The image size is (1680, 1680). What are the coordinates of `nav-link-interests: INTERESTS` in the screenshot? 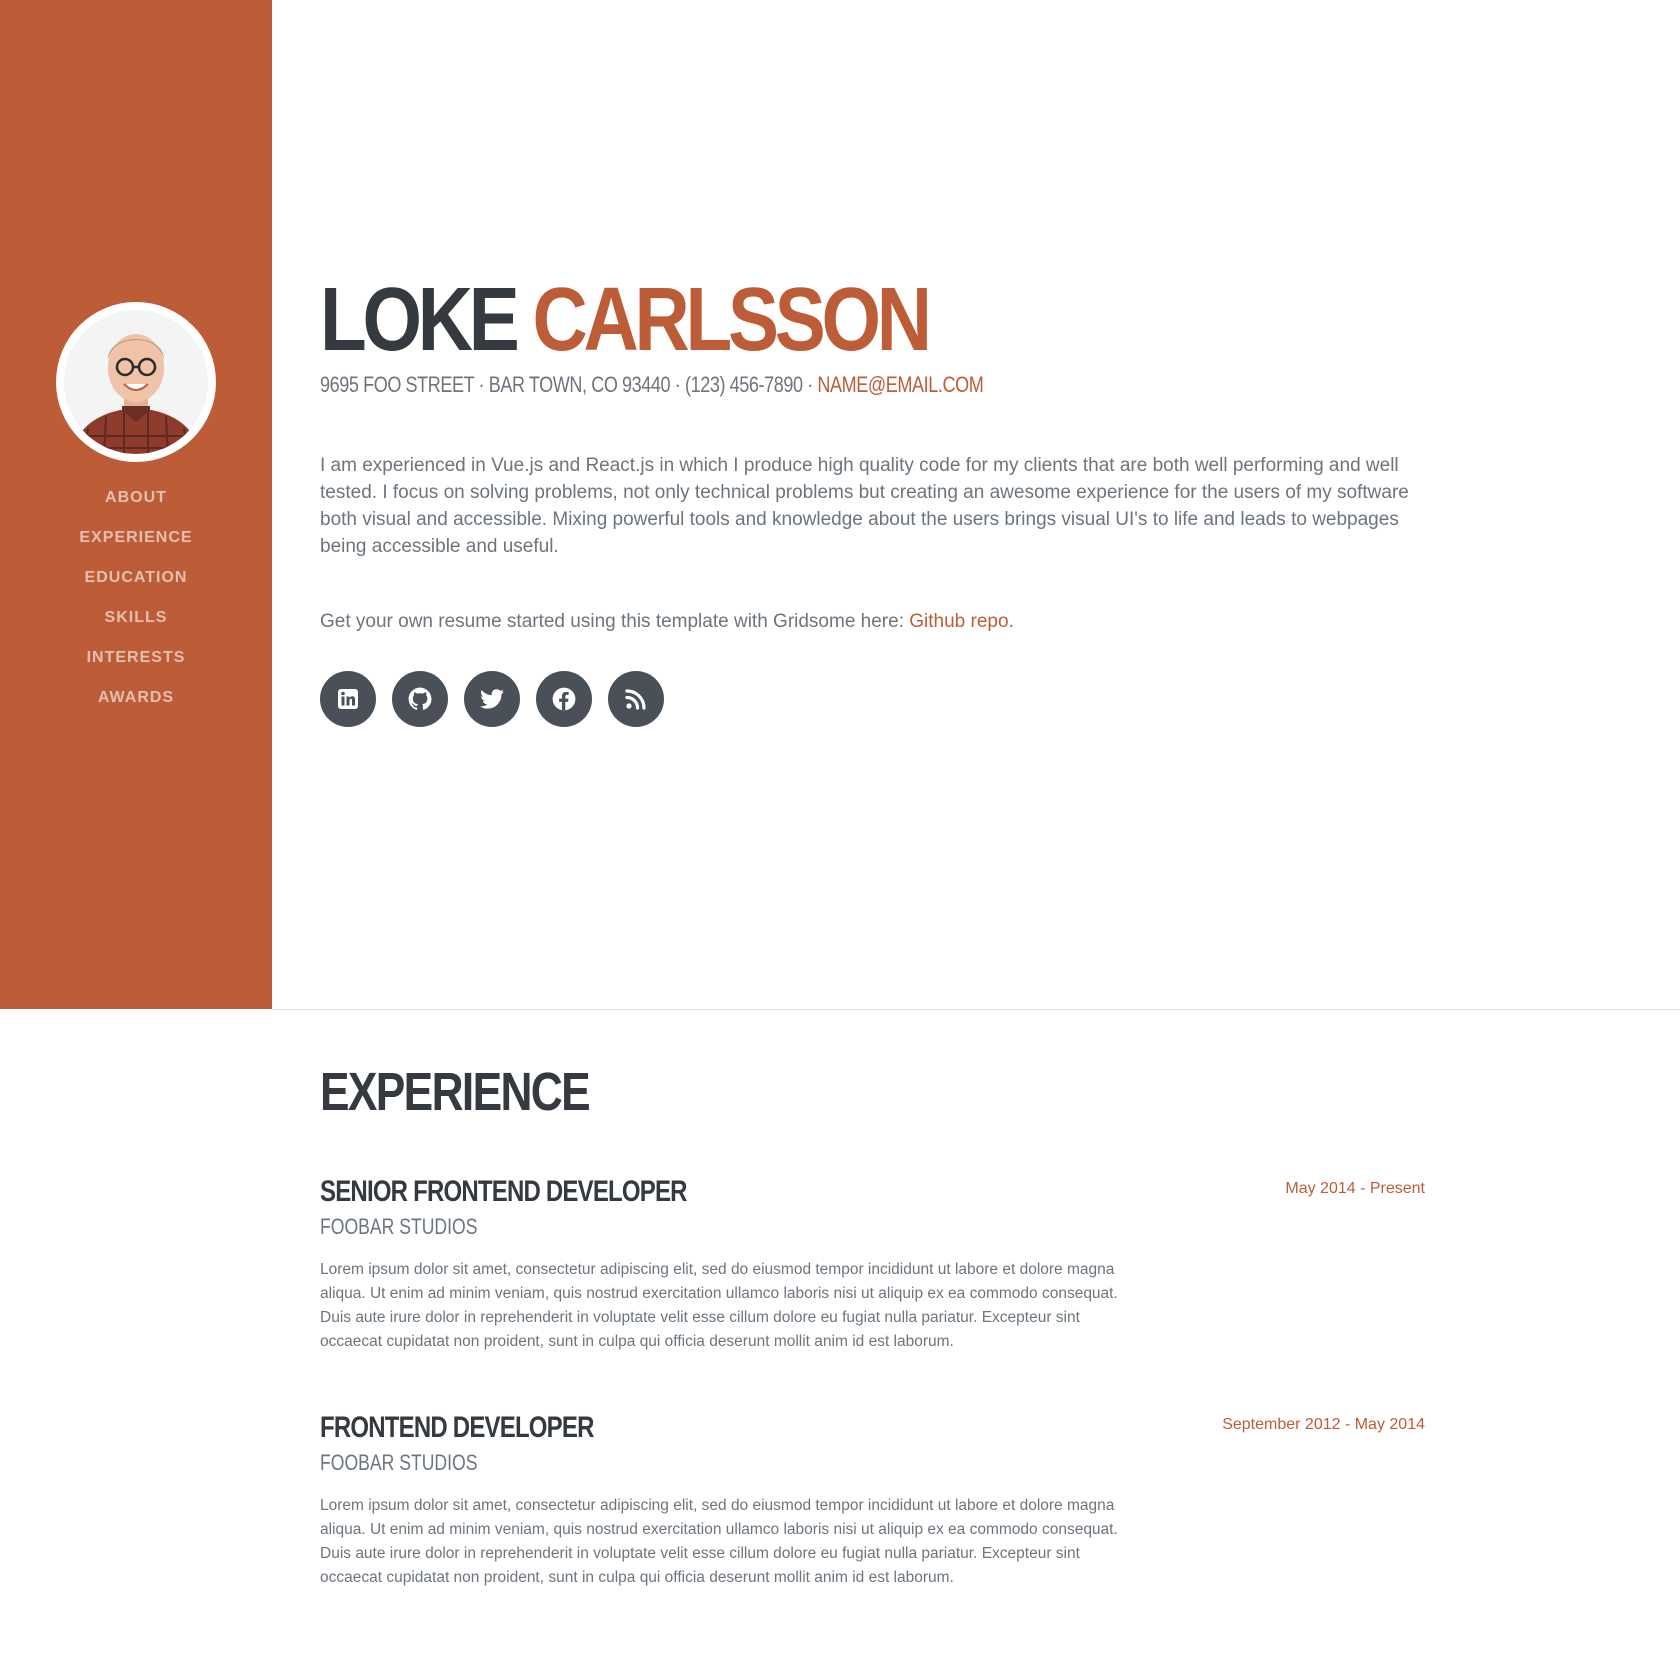 It's located at (136, 657).